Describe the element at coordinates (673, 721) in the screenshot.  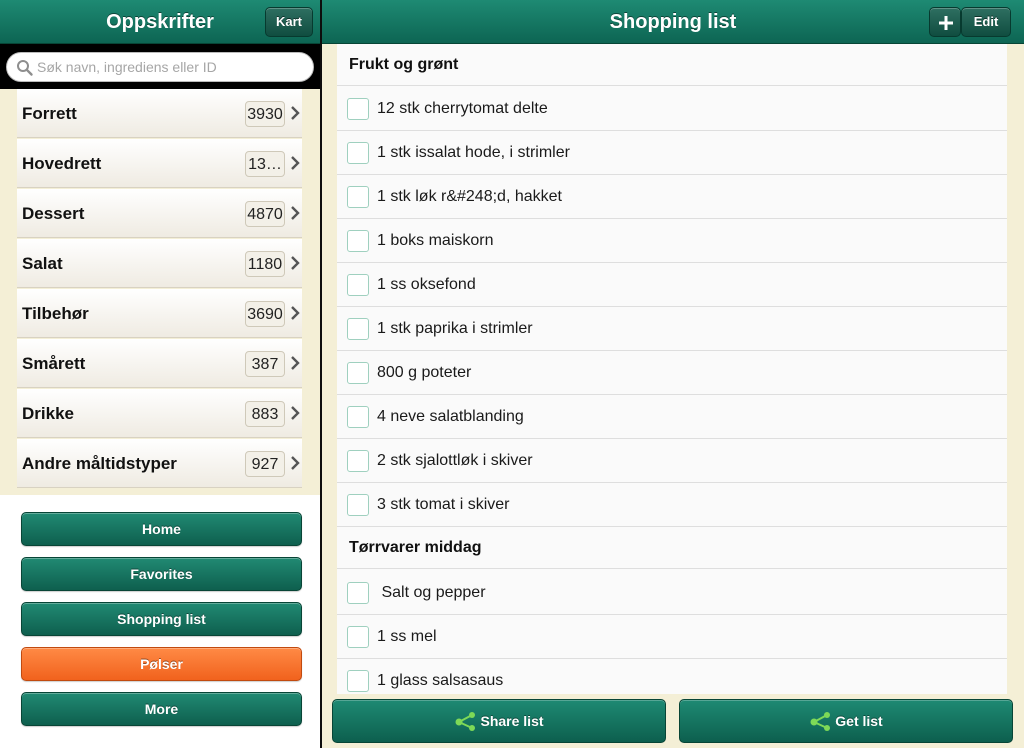
I see `bottom-toolbar: Share list Get list` at that location.